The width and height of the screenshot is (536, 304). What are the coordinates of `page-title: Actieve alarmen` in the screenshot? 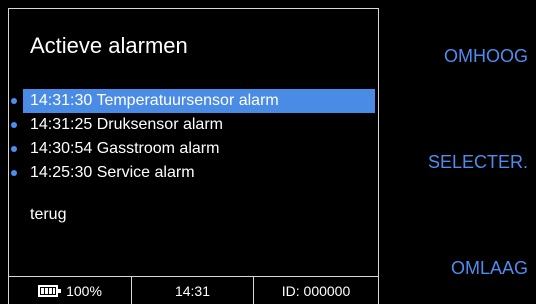 It's located at (109, 45).